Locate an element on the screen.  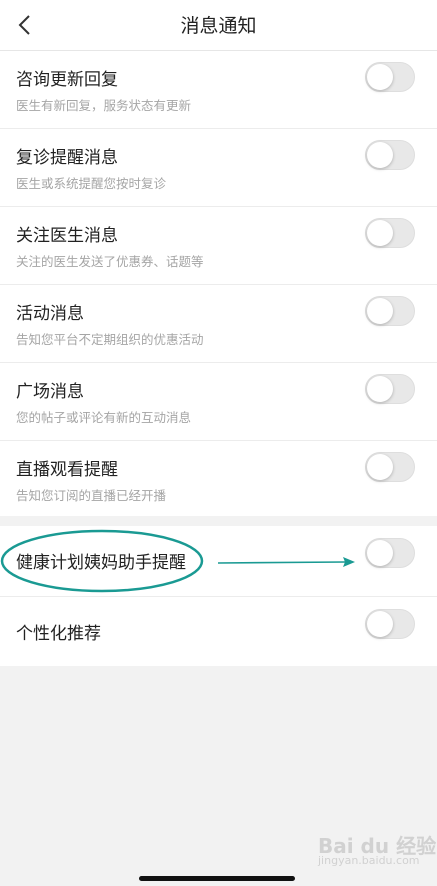
setting-subtitle: 告知您订阅的直播已经开播 is located at coordinates (91, 495).